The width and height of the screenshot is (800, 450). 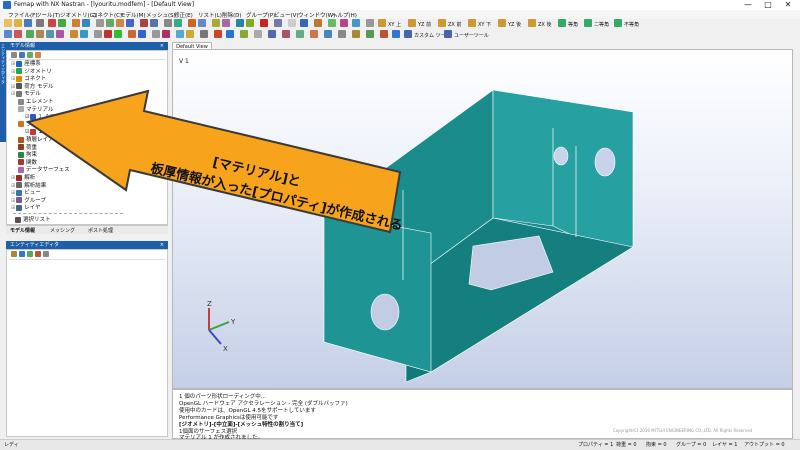 I want to click on data-table-icon, so click(x=344, y=23).